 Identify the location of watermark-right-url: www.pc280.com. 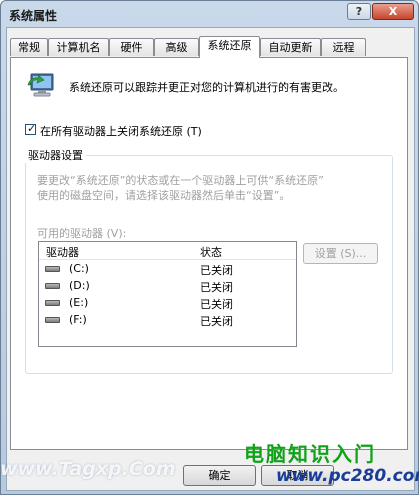
(347, 476).